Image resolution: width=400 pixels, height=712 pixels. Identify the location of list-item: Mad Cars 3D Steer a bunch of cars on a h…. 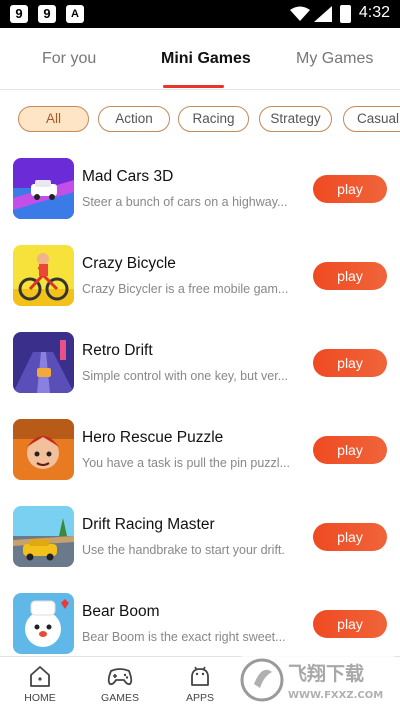
(200, 188).